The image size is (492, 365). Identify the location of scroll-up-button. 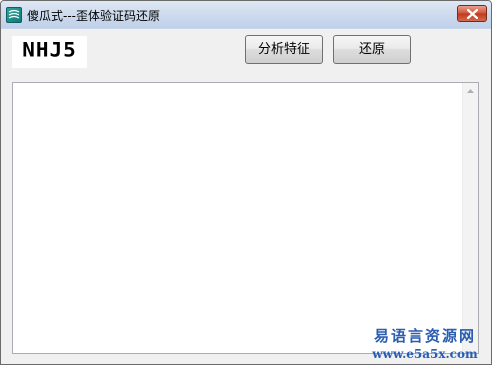
(470, 91).